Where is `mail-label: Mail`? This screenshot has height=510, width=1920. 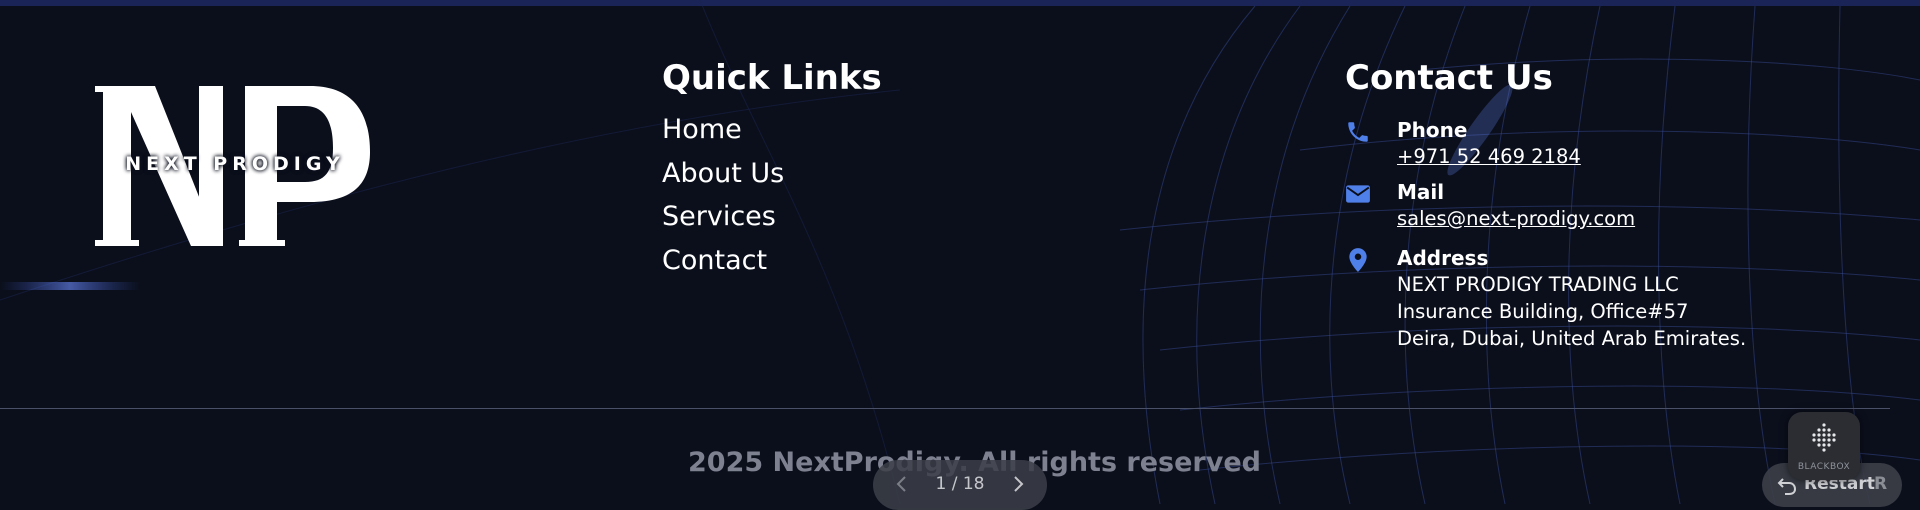 mail-label: Mail is located at coordinates (1421, 192).